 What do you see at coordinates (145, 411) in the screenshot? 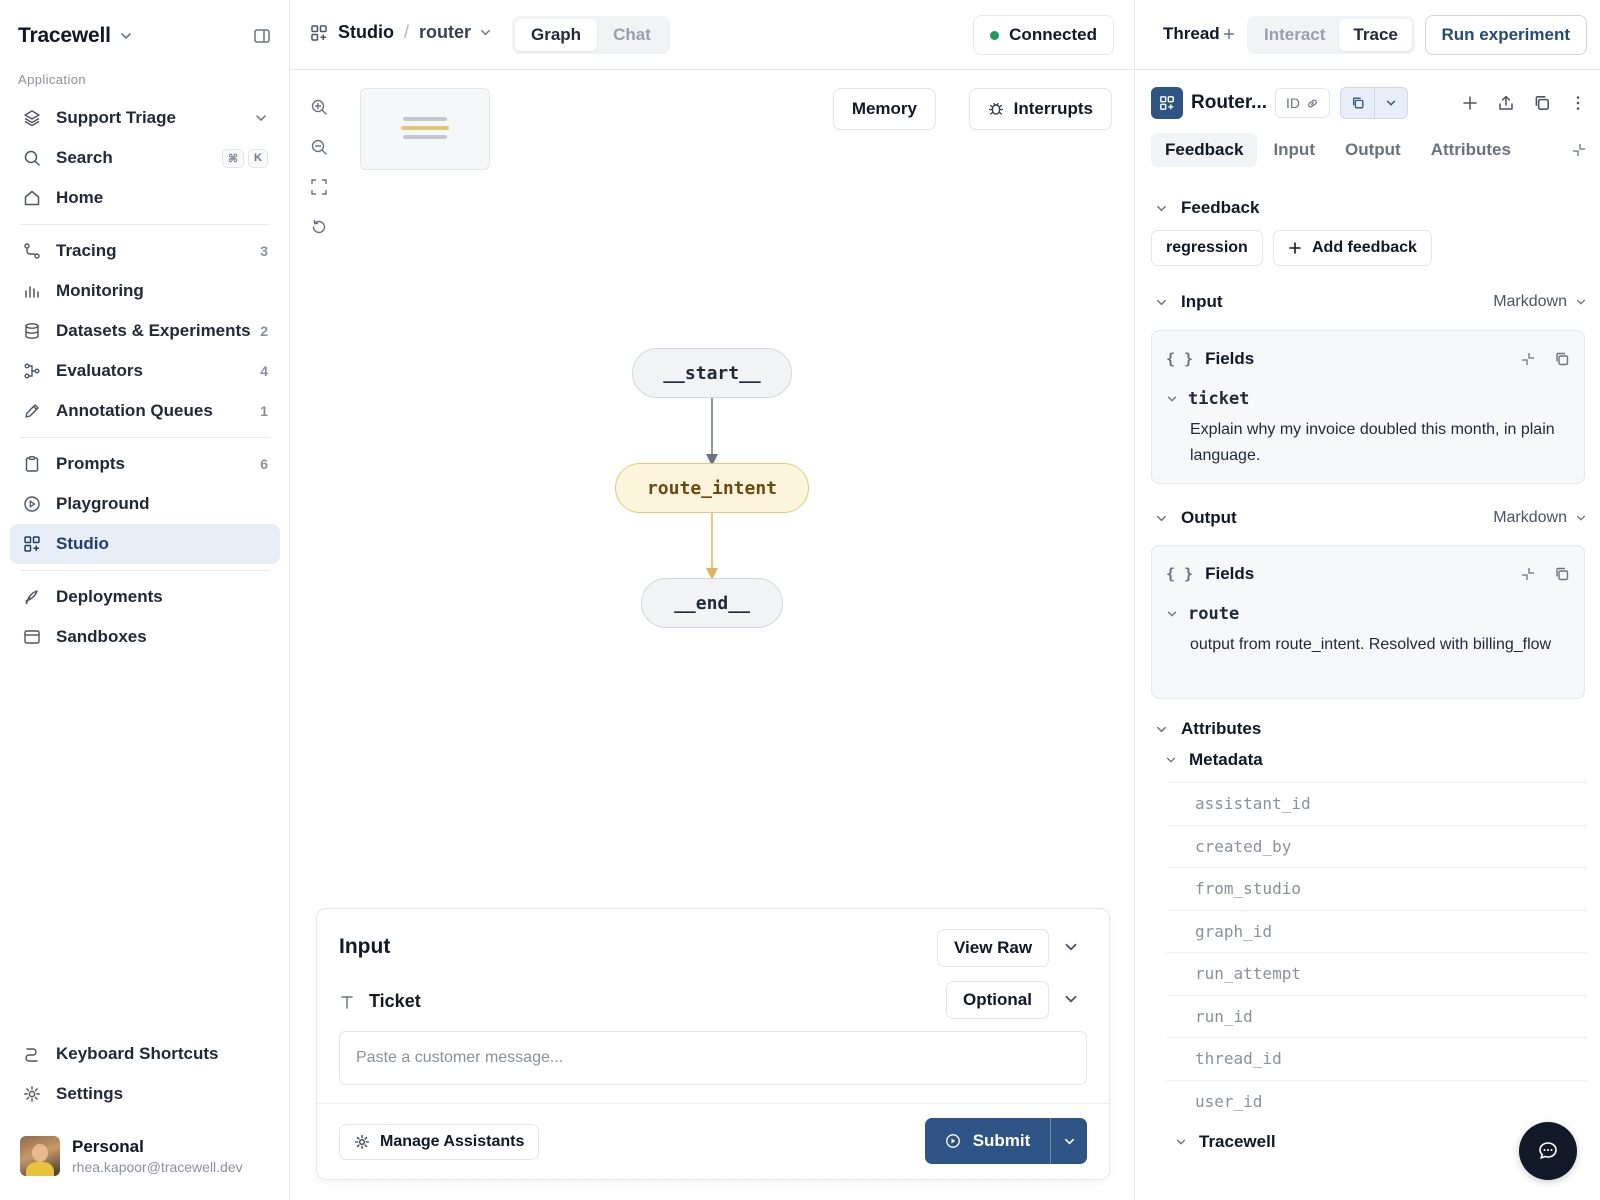
I see `sidebar-item-annotation-queues: Annotation Queues 1` at bounding box center [145, 411].